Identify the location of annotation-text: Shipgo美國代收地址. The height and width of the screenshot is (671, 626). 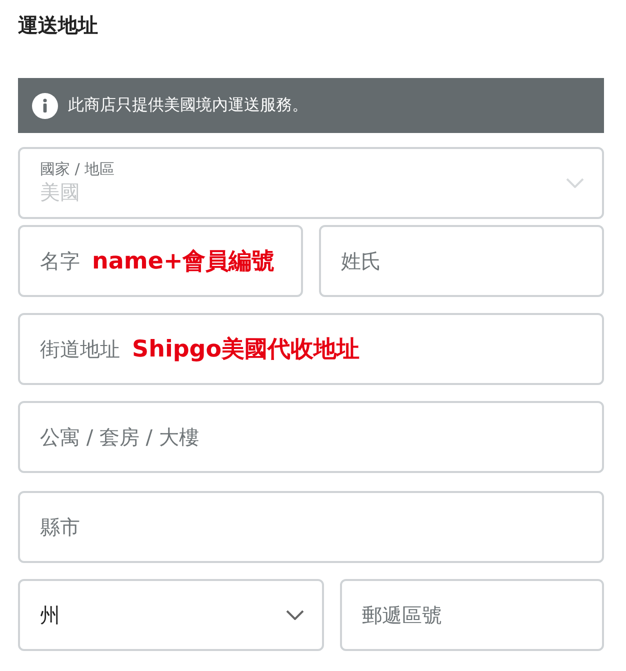
(246, 349).